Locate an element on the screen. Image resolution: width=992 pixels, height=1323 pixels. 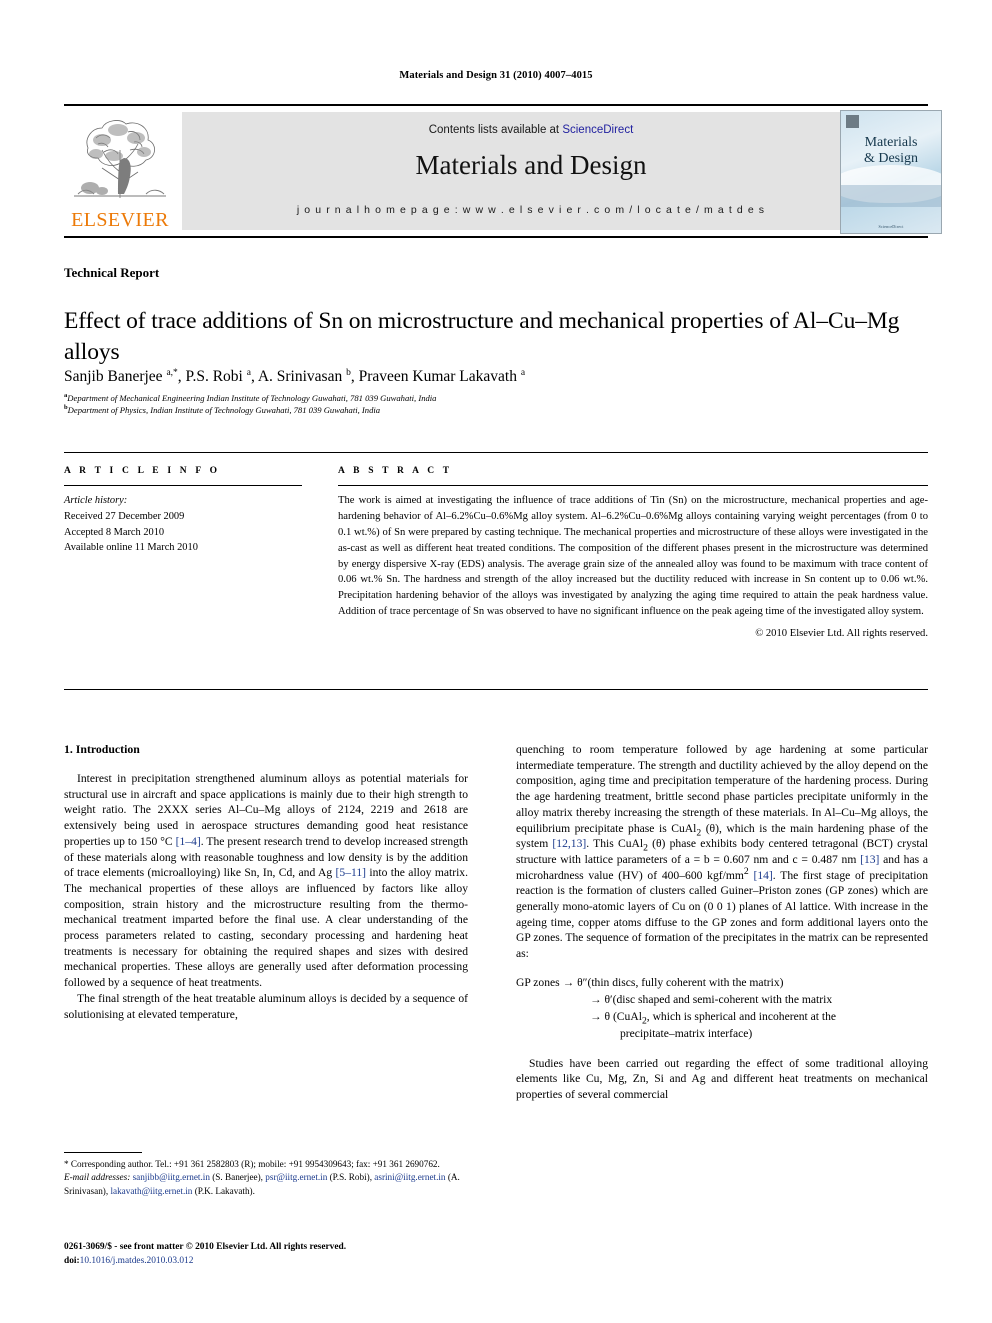
journal-cover-thumbnail: Materials & Design ScienceDirect is located at coordinates (891, 172).